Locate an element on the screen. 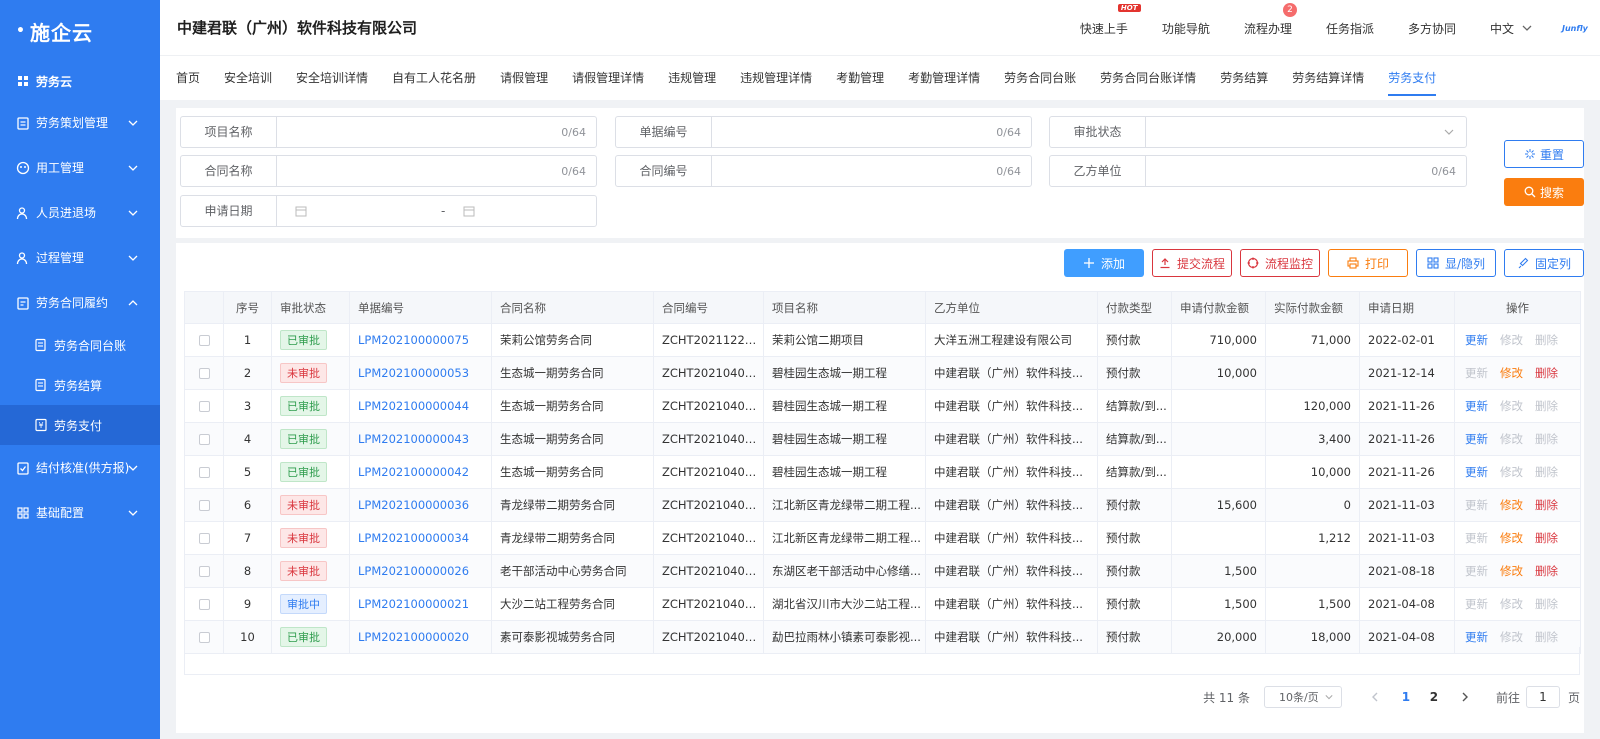 The width and height of the screenshot is (1600, 739). next-page-icon is located at coordinates (1465, 697).